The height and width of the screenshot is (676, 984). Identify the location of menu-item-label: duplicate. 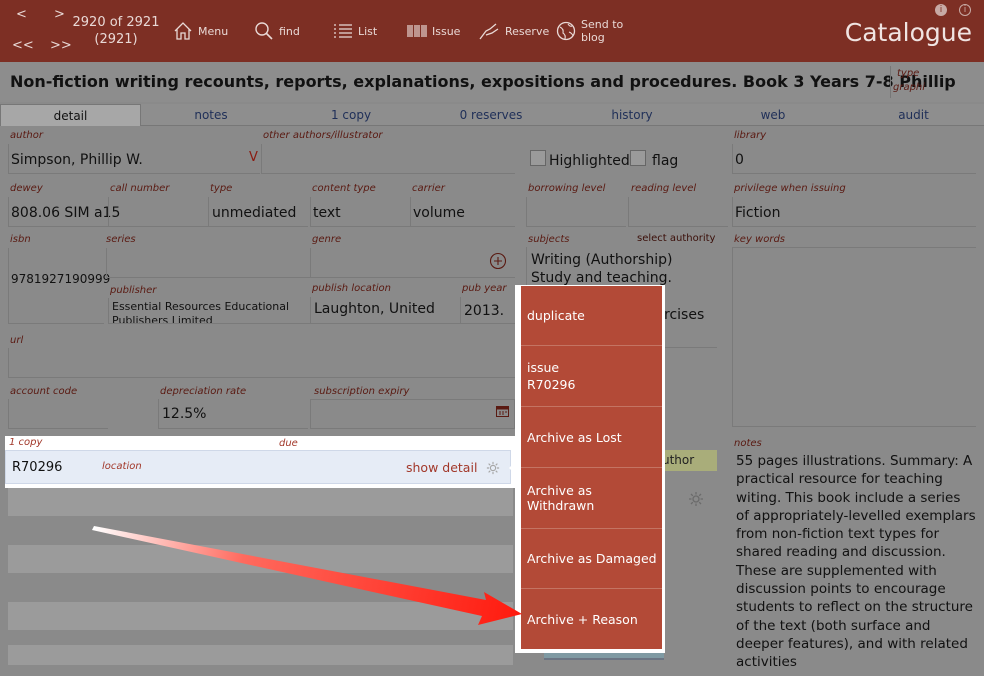
(556, 315).